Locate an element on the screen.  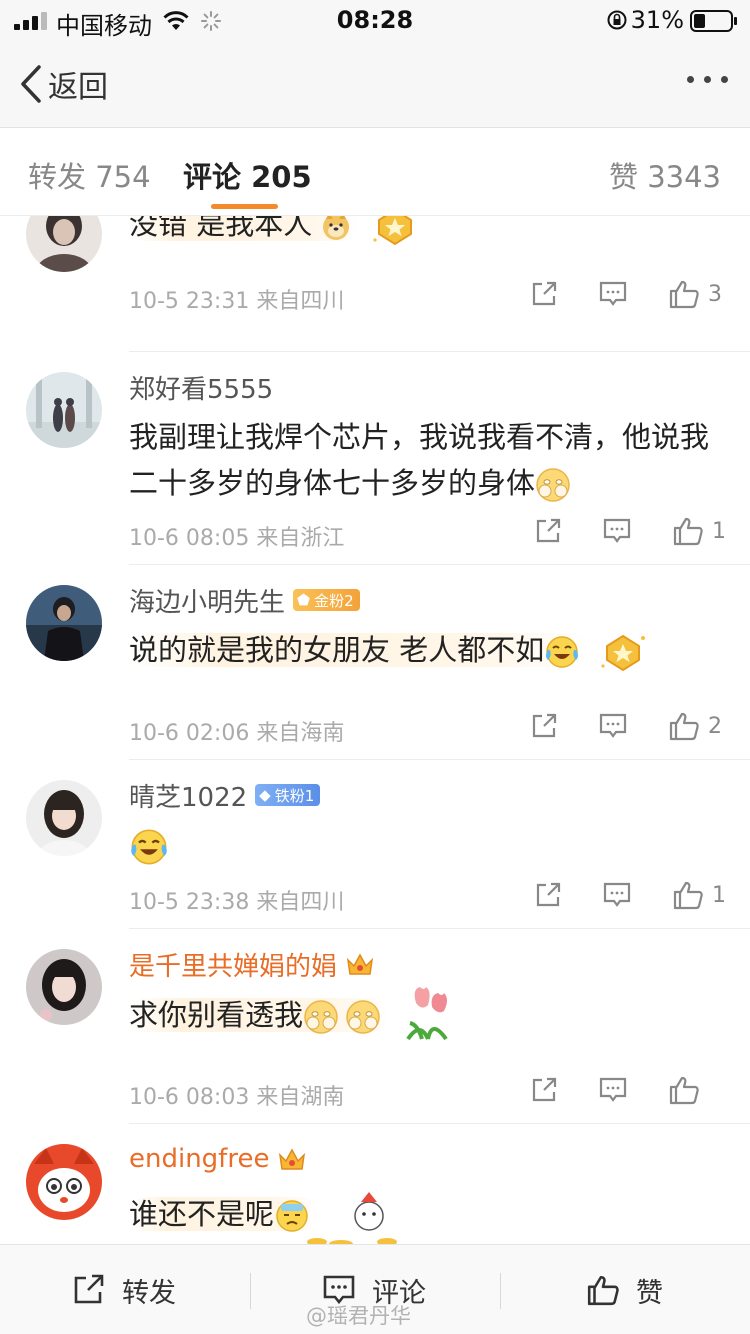
like-count: 2 is located at coordinates (715, 726).